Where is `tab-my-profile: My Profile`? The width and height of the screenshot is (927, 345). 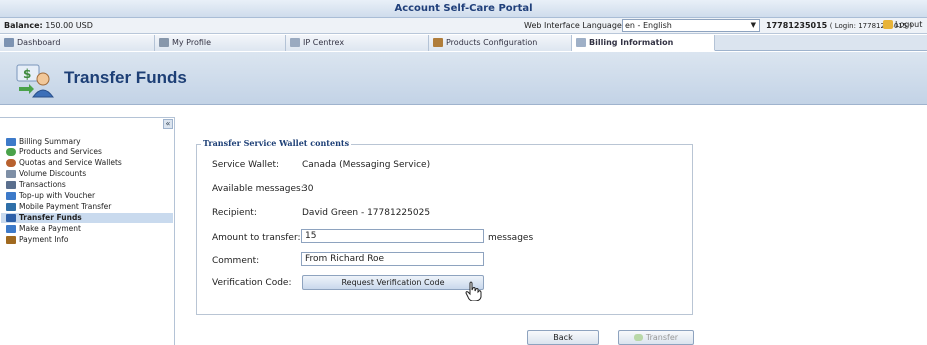 tab-my-profile: My Profile is located at coordinates (220, 43).